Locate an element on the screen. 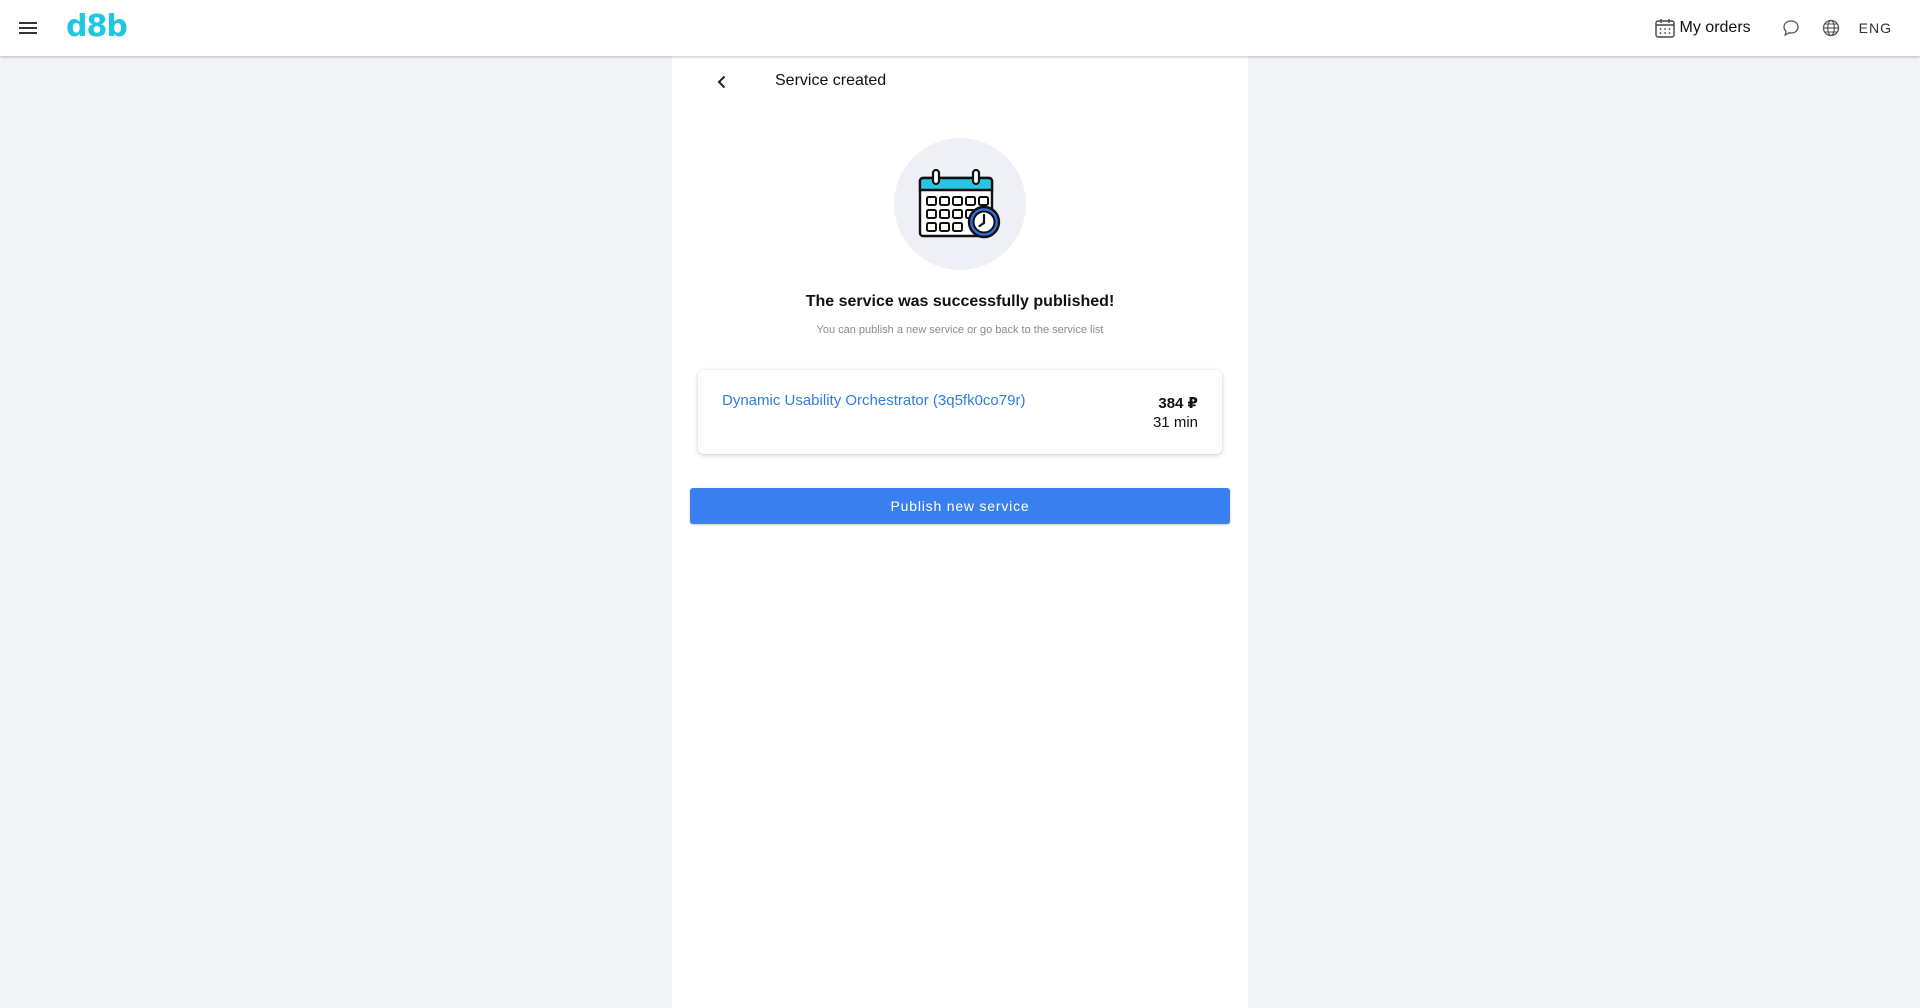  top-bar: d8b My orders ENG is located at coordinates (960, 28).